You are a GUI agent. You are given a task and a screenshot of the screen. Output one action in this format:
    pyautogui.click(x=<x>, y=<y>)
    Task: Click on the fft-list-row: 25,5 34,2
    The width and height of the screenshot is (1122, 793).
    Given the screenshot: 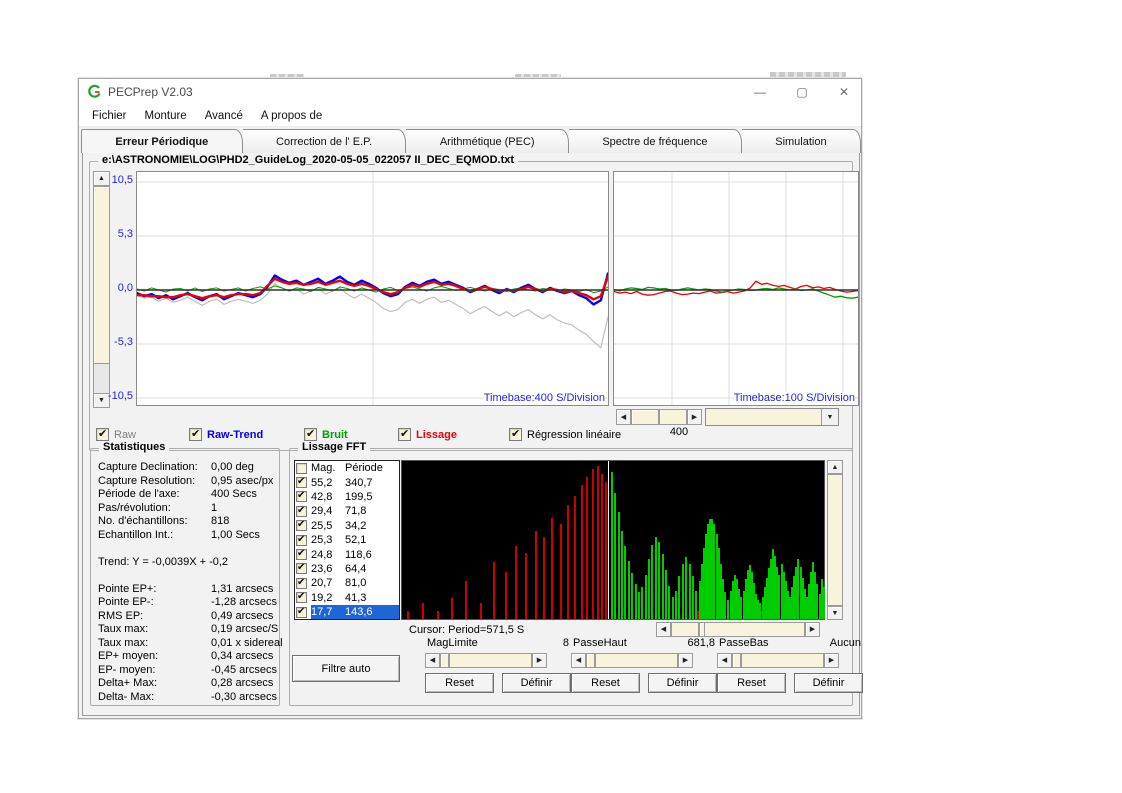 What is the action you would take?
    pyautogui.click(x=347, y=526)
    